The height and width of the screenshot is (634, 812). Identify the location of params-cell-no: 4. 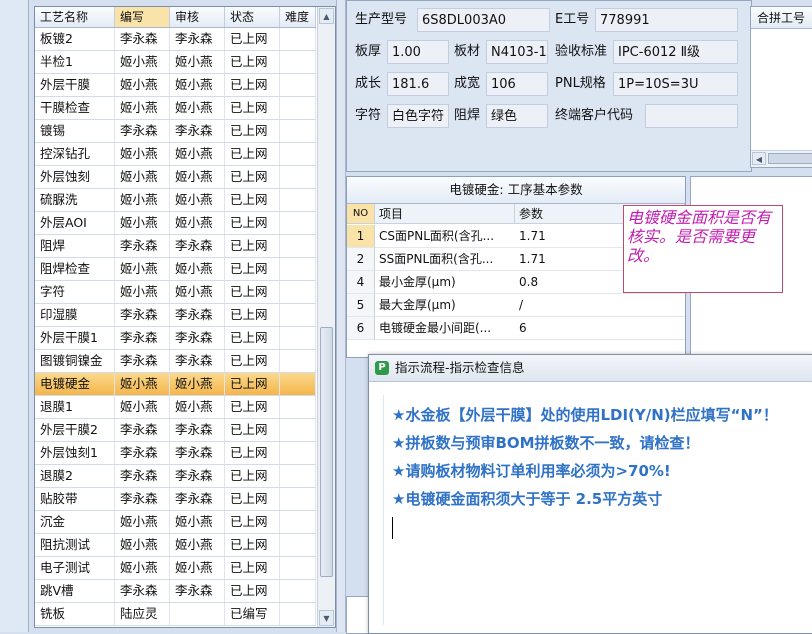
(361, 282).